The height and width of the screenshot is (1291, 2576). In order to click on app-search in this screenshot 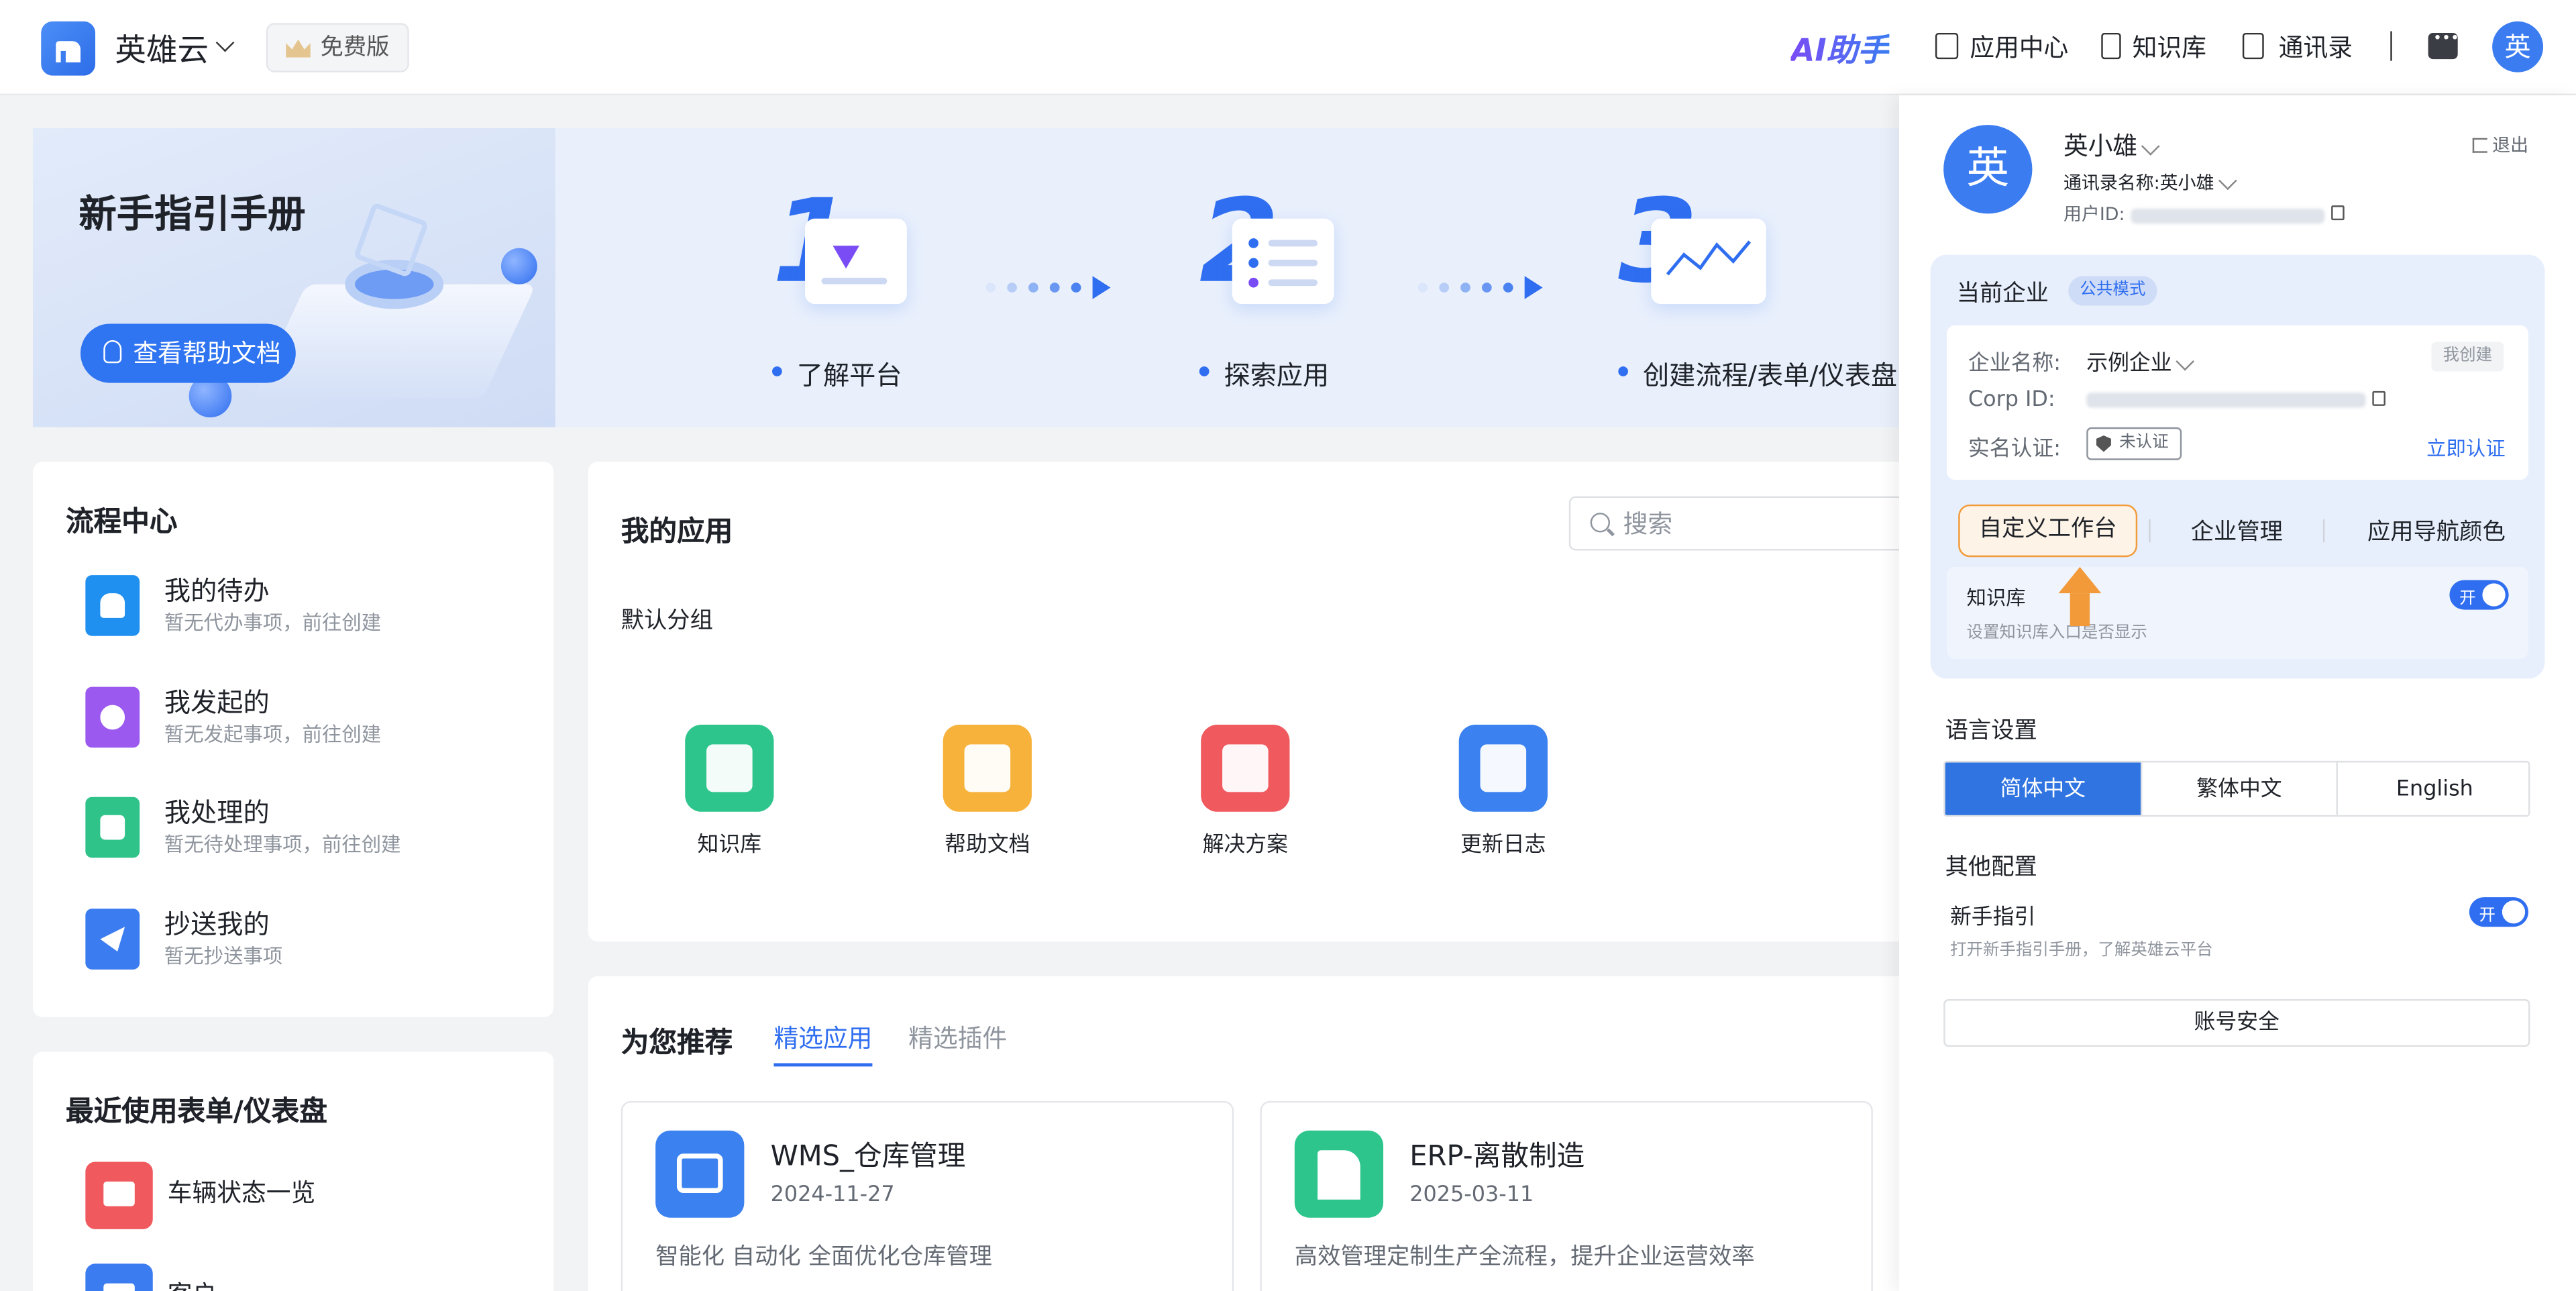, I will do `click(1749, 523)`.